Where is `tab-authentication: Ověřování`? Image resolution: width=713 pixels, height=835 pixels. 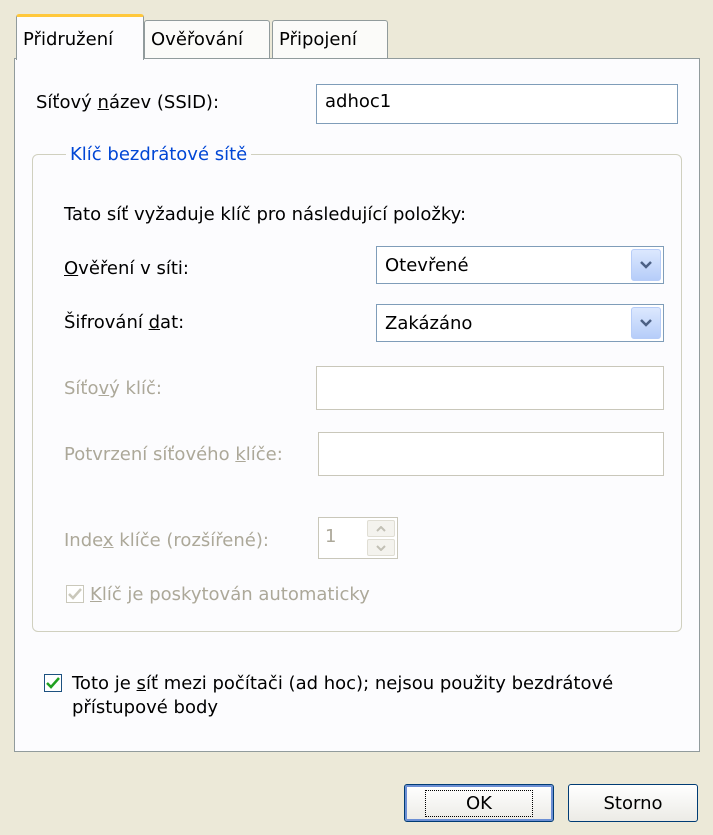
tab-authentication: Ověřování is located at coordinates (207, 39).